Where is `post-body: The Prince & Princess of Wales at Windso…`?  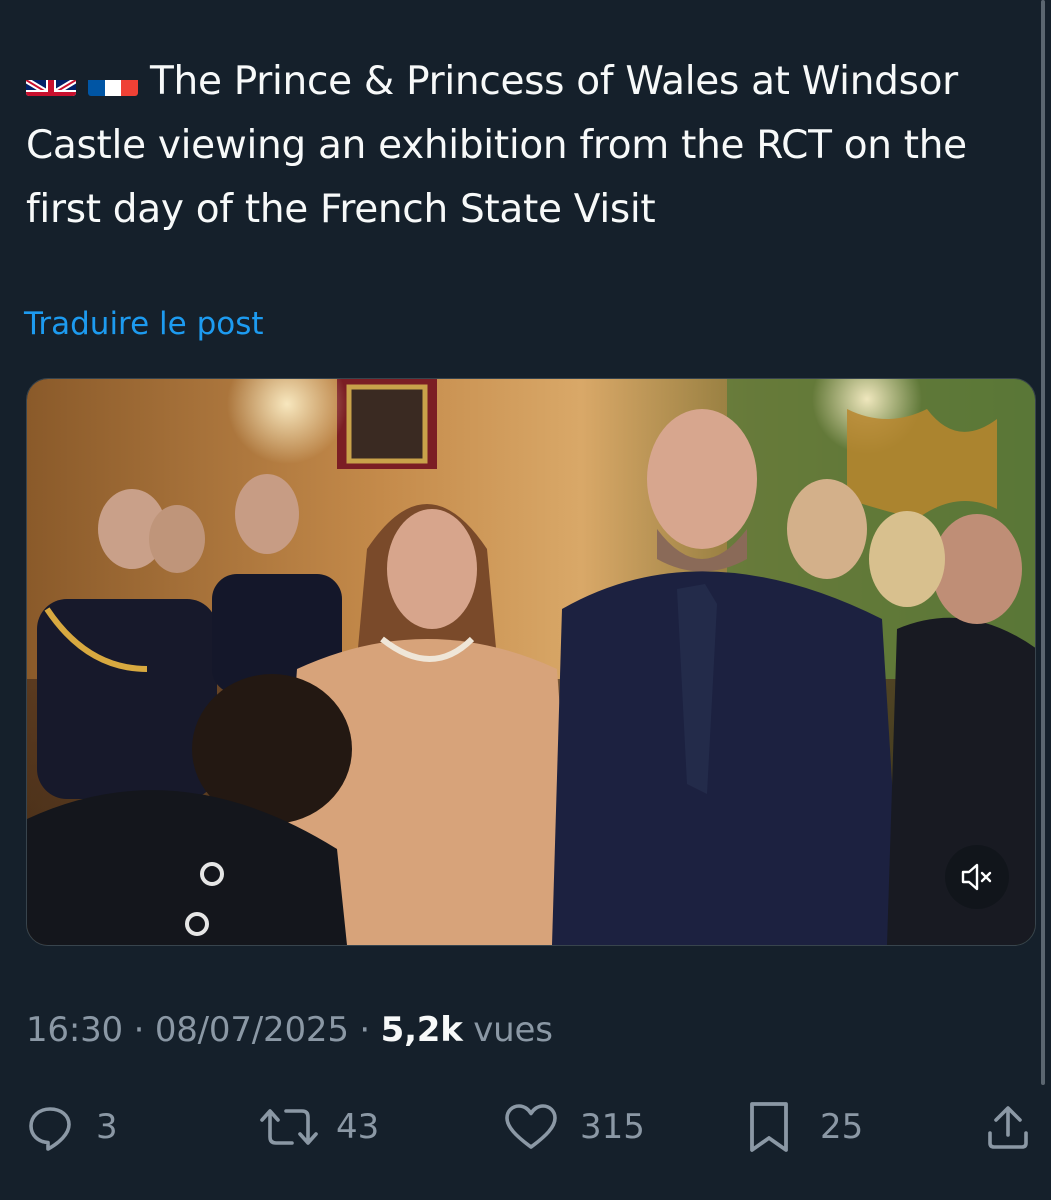 post-body: The Prince & Princess of Wales at Windso… is located at coordinates (496, 145).